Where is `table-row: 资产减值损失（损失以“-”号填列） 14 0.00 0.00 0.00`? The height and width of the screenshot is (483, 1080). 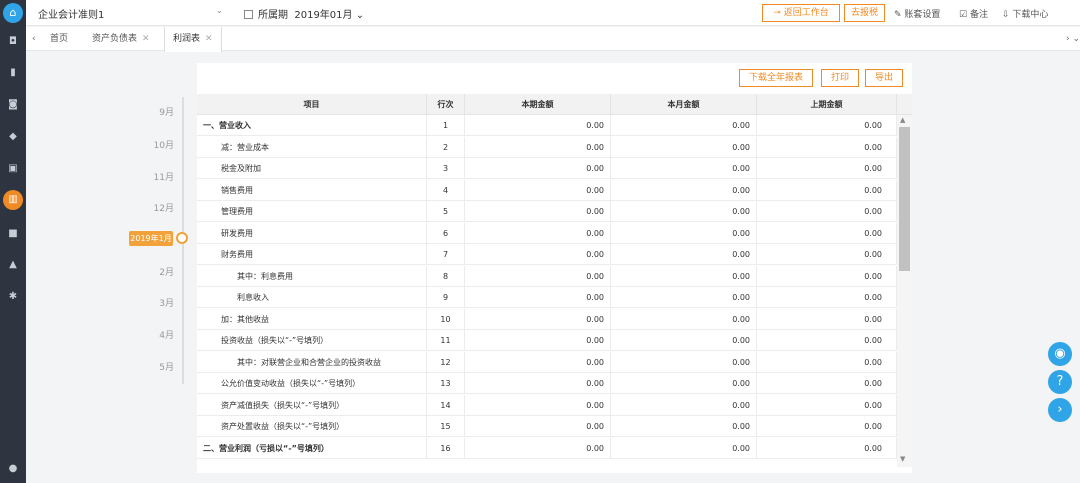 table-row: 资产减值损失（损失以“-”号填列） 14 0.00 0.00 0.00 is located at coordinates (547, 405).